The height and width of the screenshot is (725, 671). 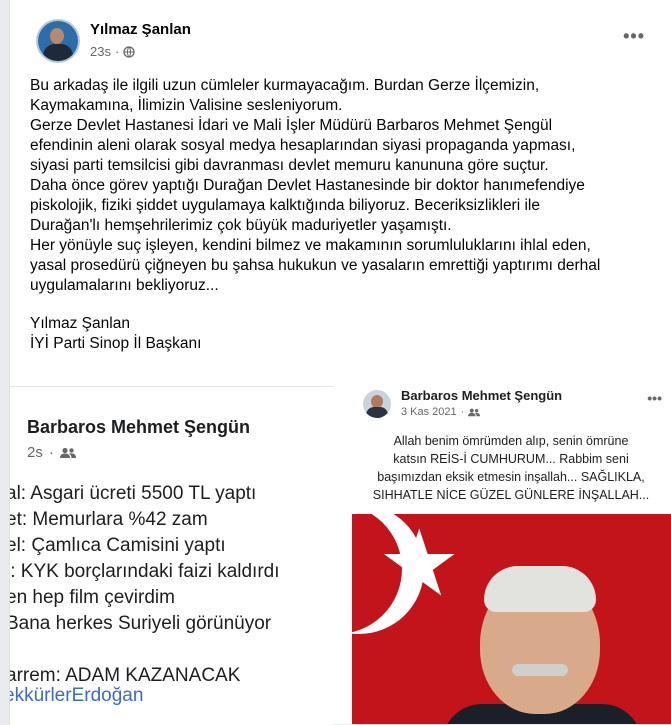 I want to click on right-screenshot-meta: 3 Kas 2021 ·, so click(x=441, y=412).